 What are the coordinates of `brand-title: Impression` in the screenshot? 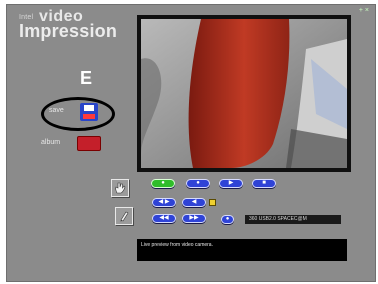 It's located at (68, 31).